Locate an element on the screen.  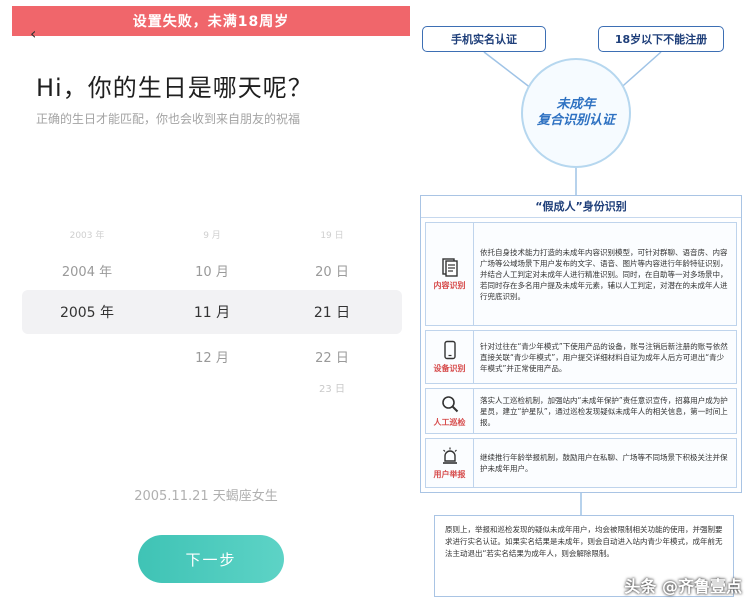
month-column: 9 月 10 月 11 月 12 月 is located at coordinates (212, 309).